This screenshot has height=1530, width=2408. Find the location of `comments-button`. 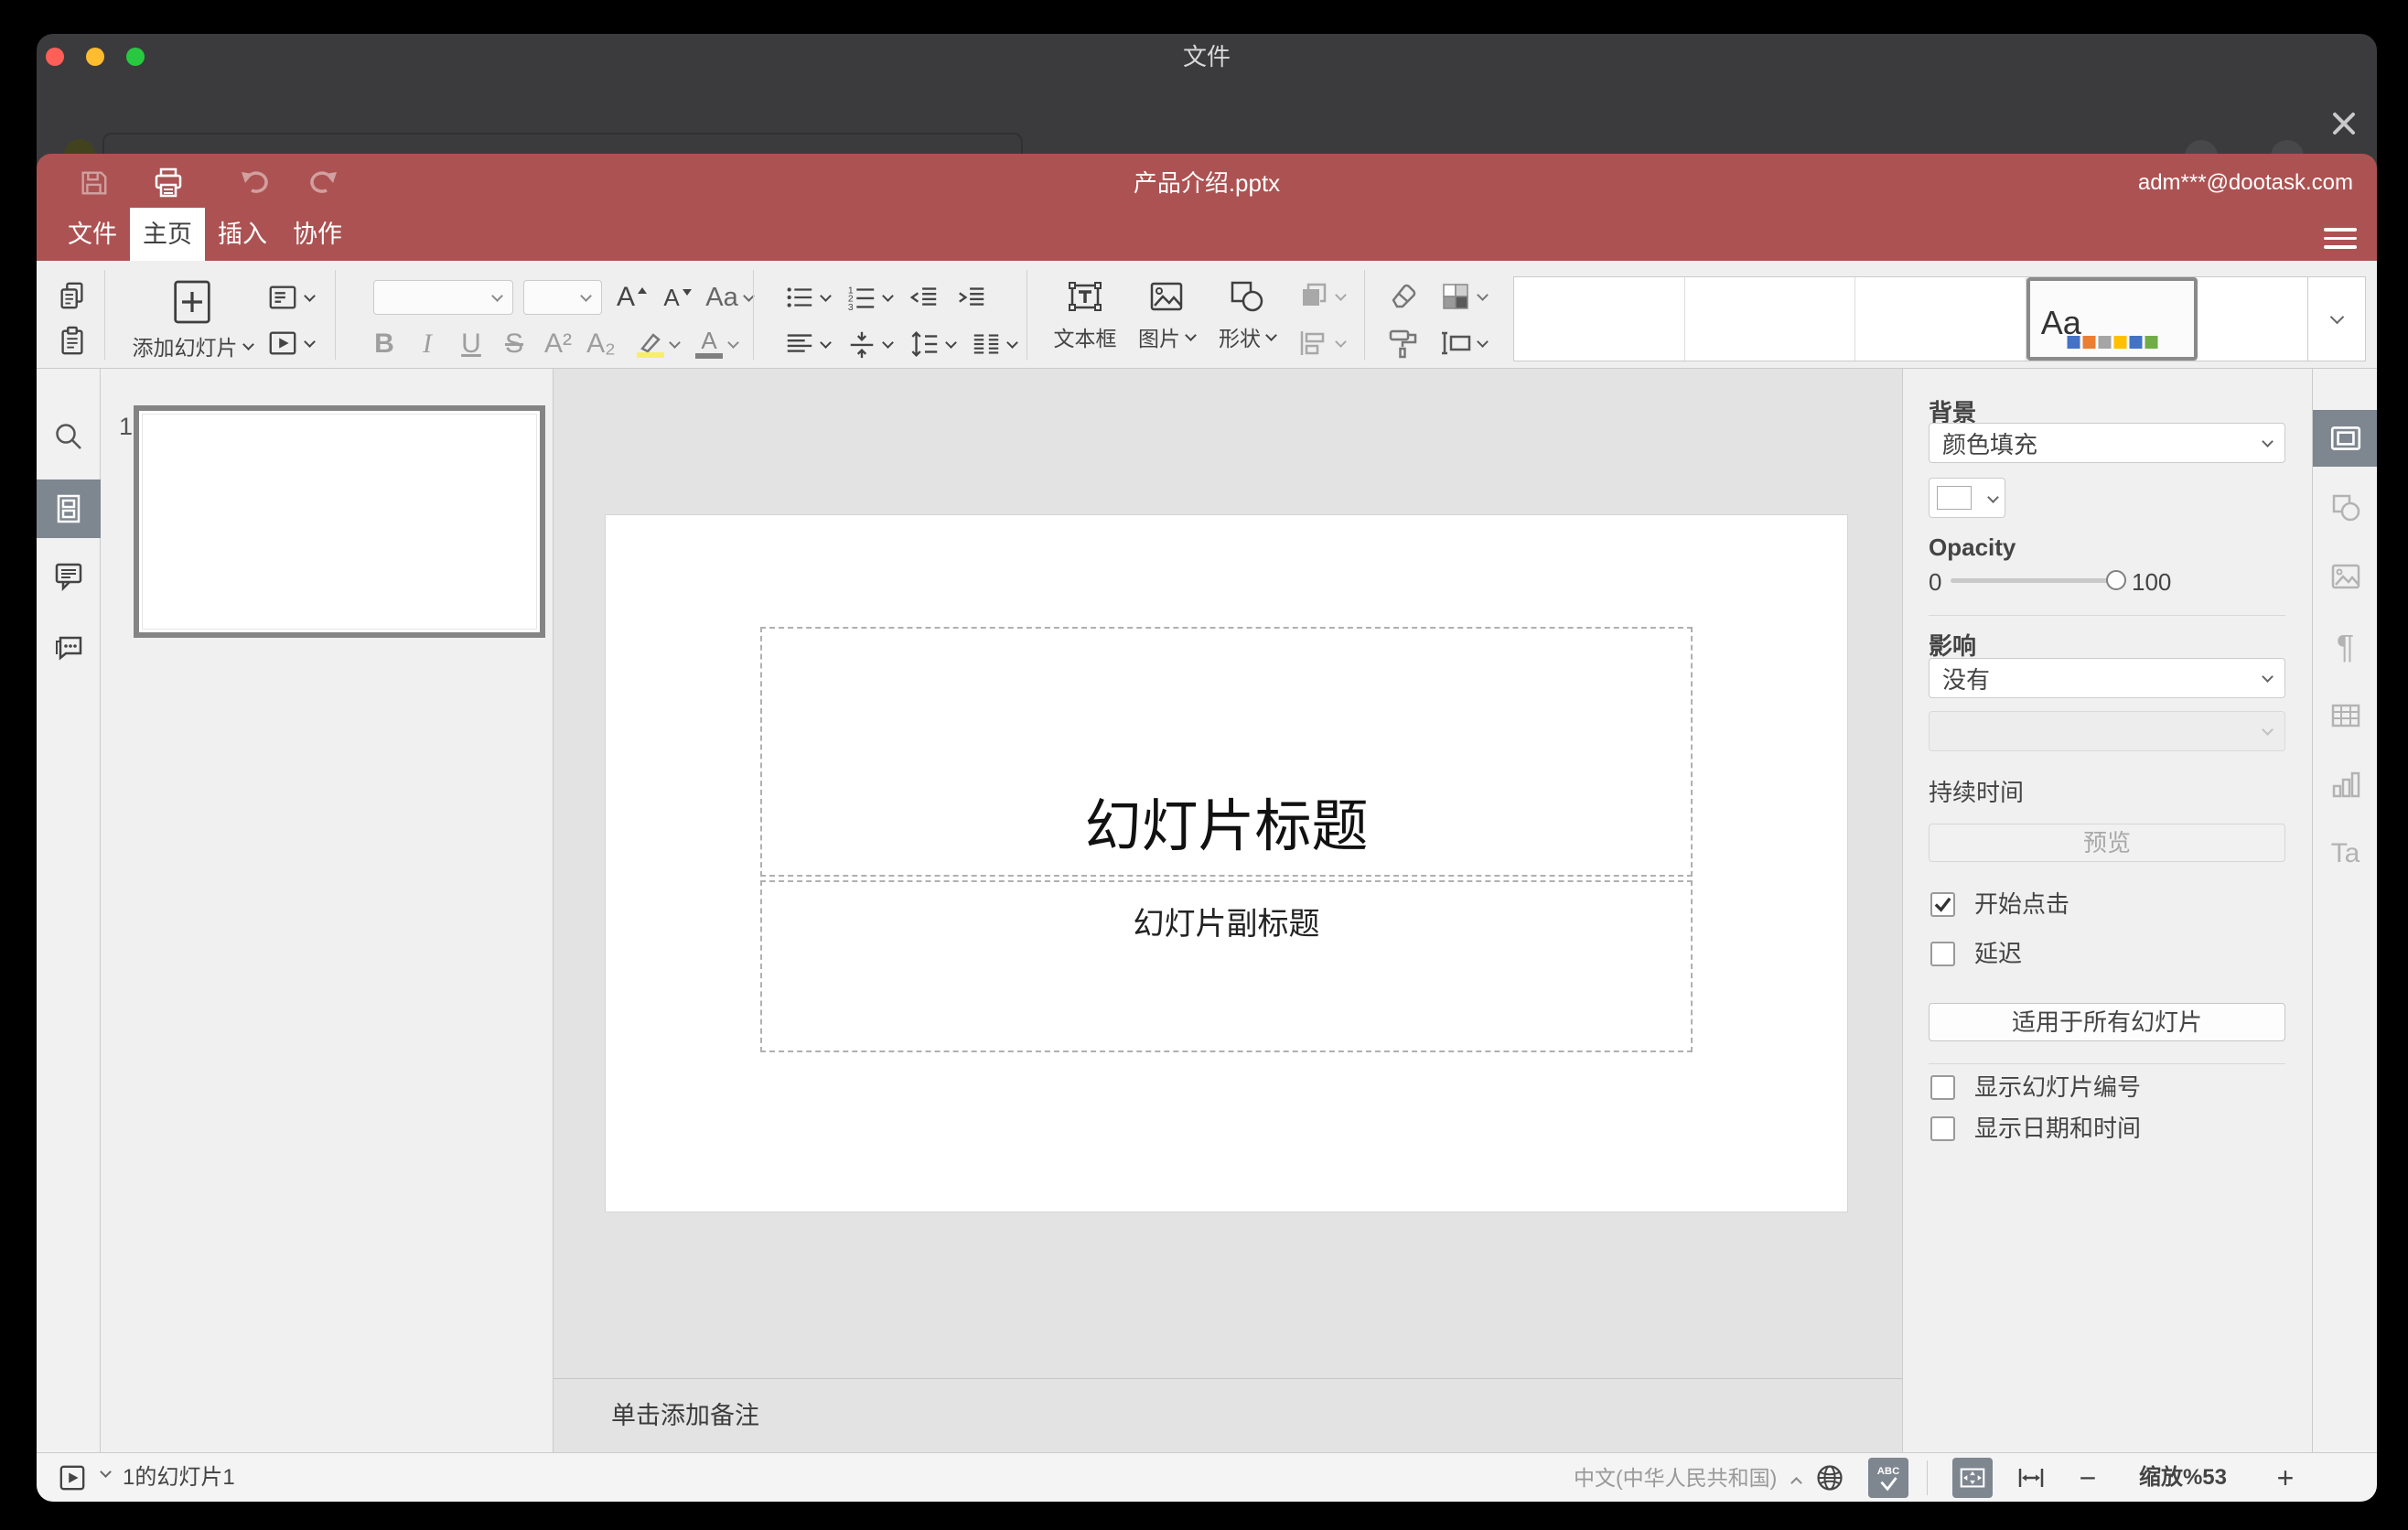

comments-button is located at coordinates (69, 575).